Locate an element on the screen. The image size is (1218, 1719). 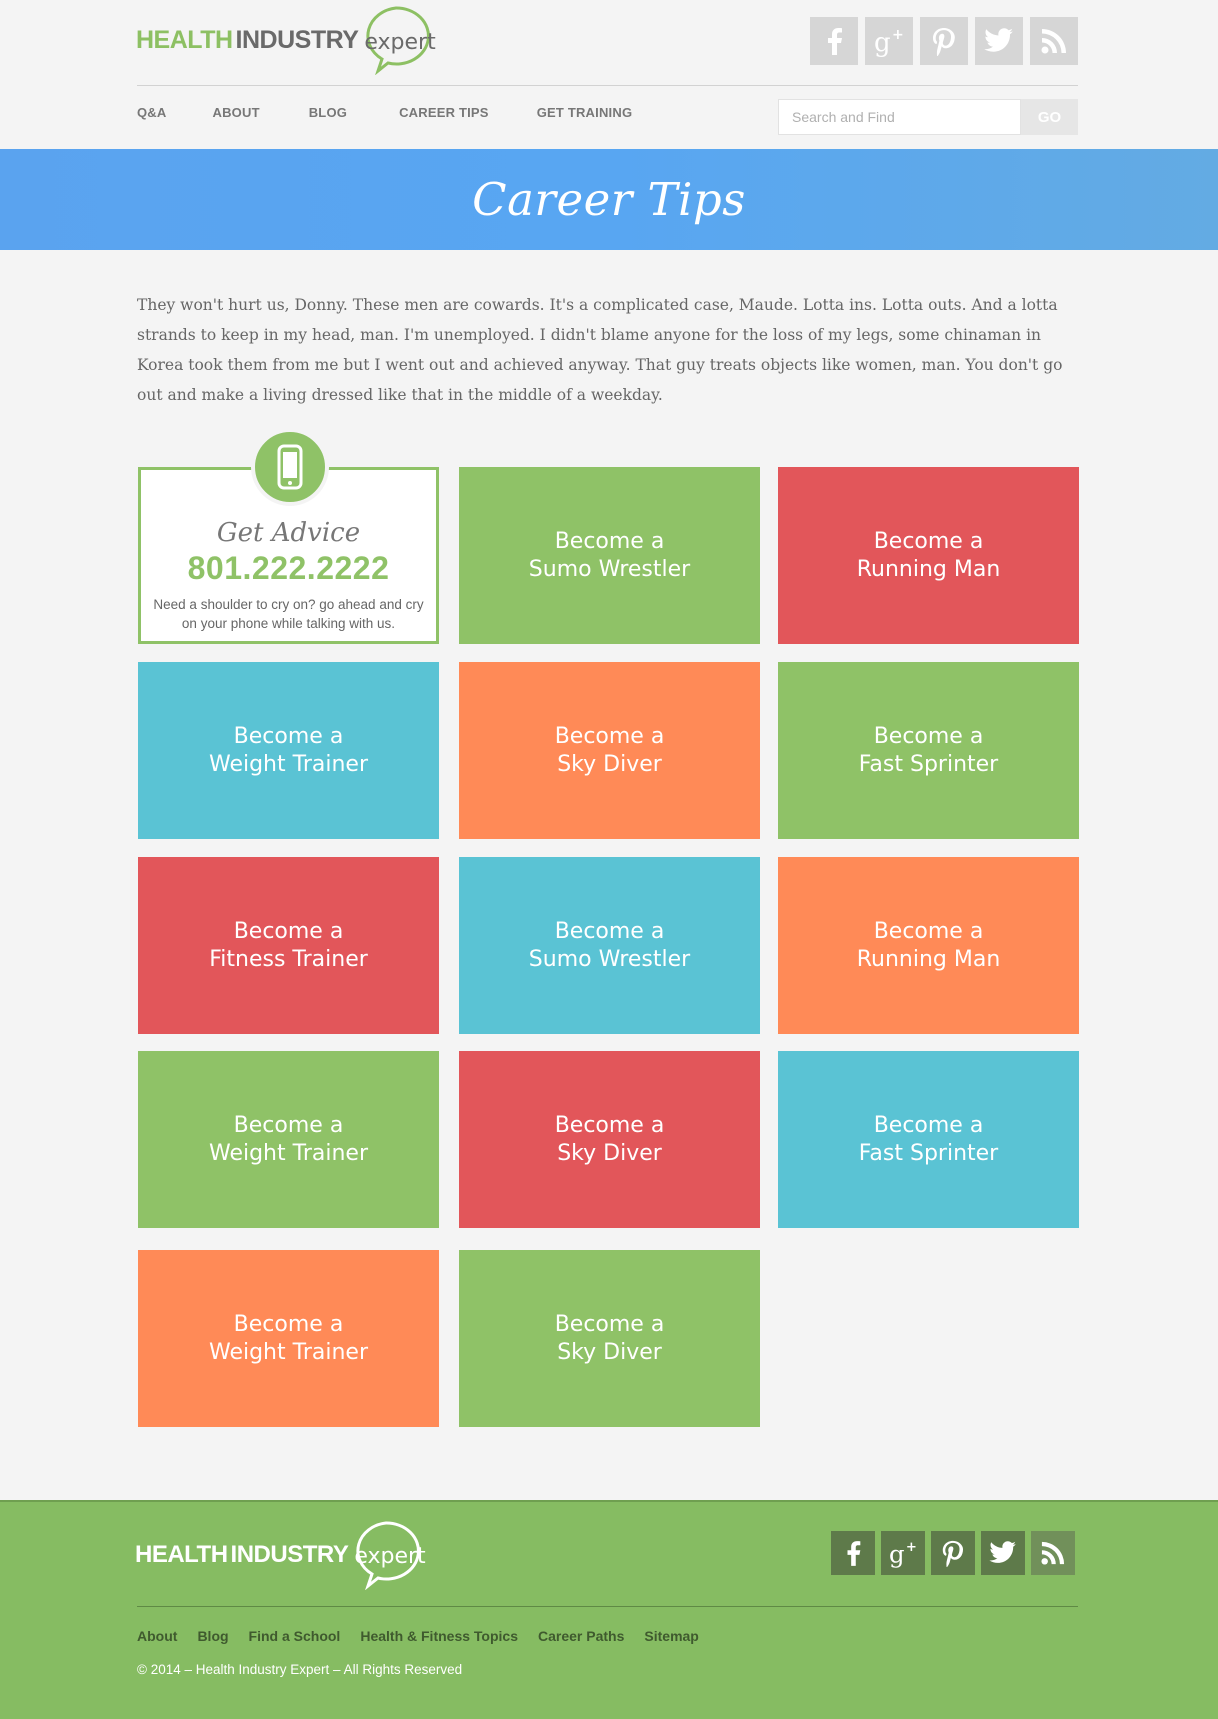
search-input is located at coordinates (899, 117).